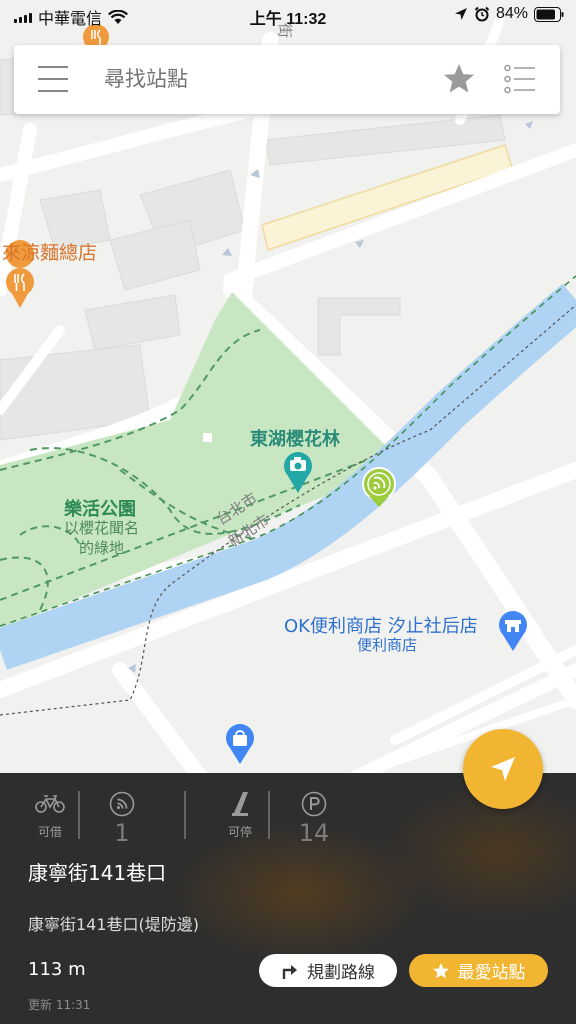 The image size is (576, 1024). Describe the element at coordinates (511, 13) in the screenshot. I see `battery-percent: 84%` at that location.